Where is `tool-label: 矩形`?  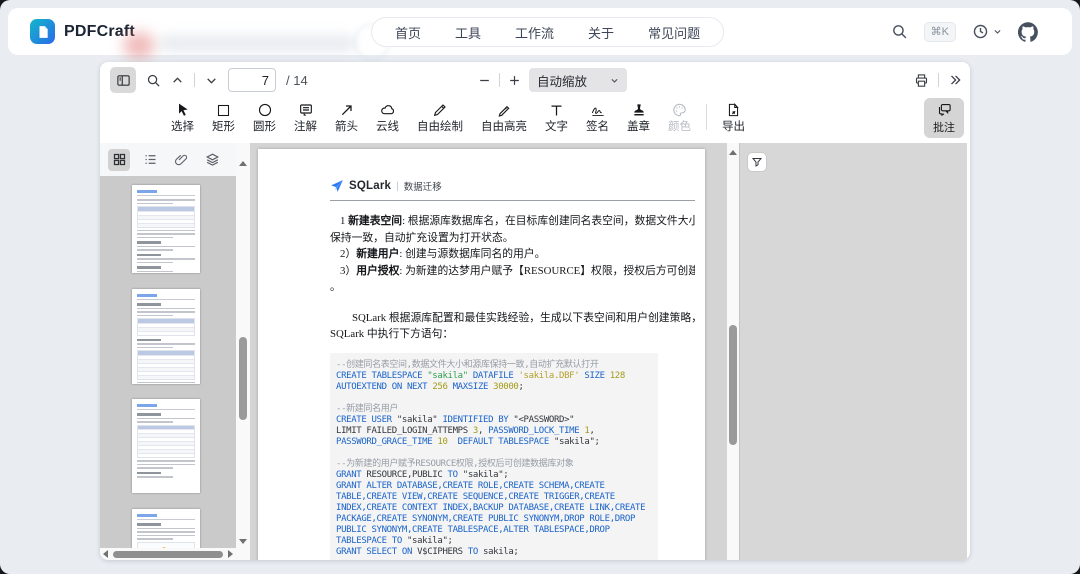 tool-label: 矩形 is located at coordinates (223, 127).